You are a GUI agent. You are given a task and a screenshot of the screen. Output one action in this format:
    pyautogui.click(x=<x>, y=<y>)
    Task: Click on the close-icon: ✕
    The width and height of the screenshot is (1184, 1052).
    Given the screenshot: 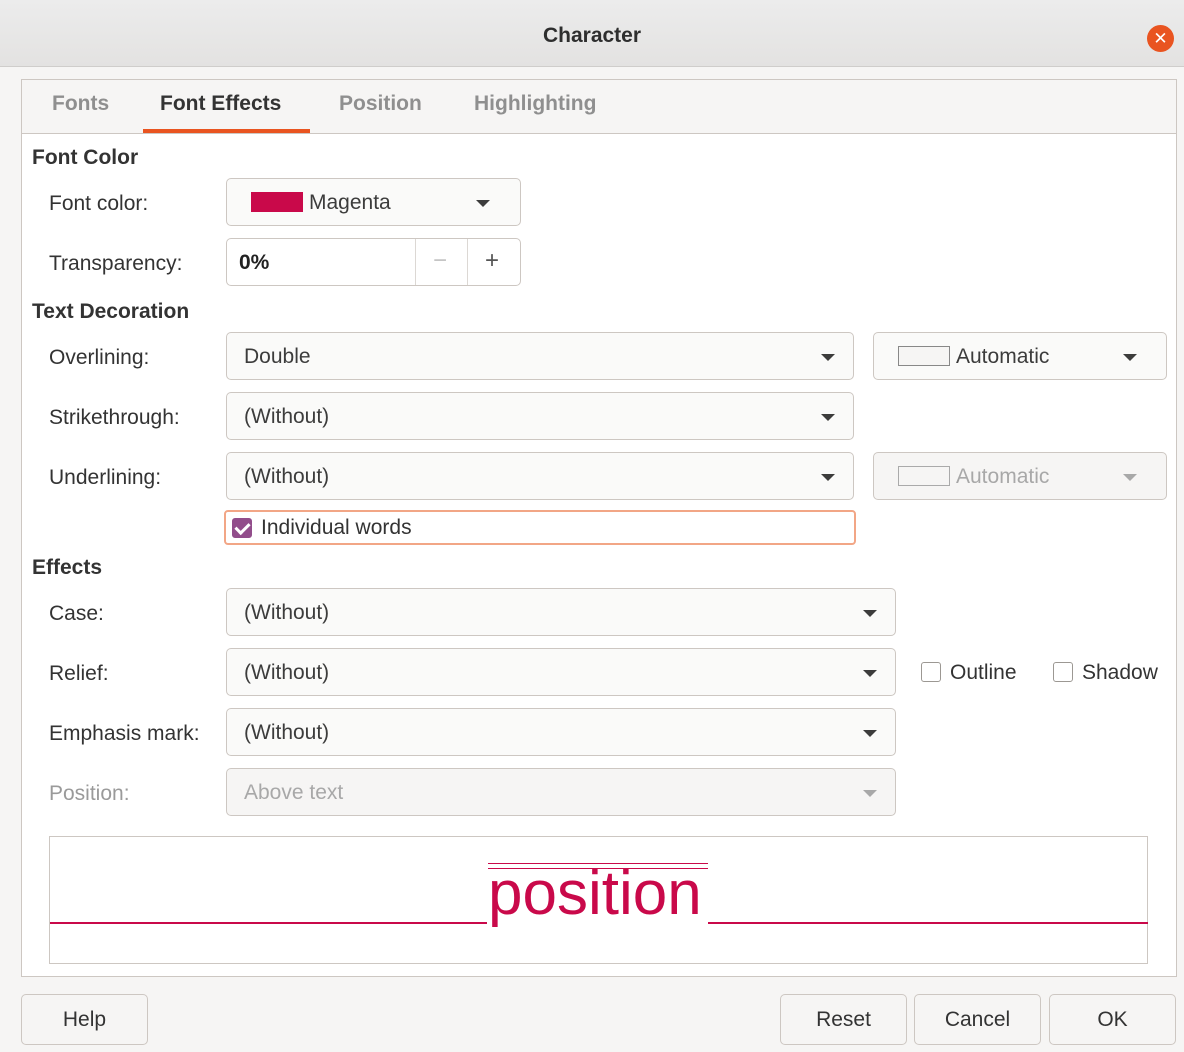 What is the action you would take?
    pyautogui.click(x=1160, y=38)
    